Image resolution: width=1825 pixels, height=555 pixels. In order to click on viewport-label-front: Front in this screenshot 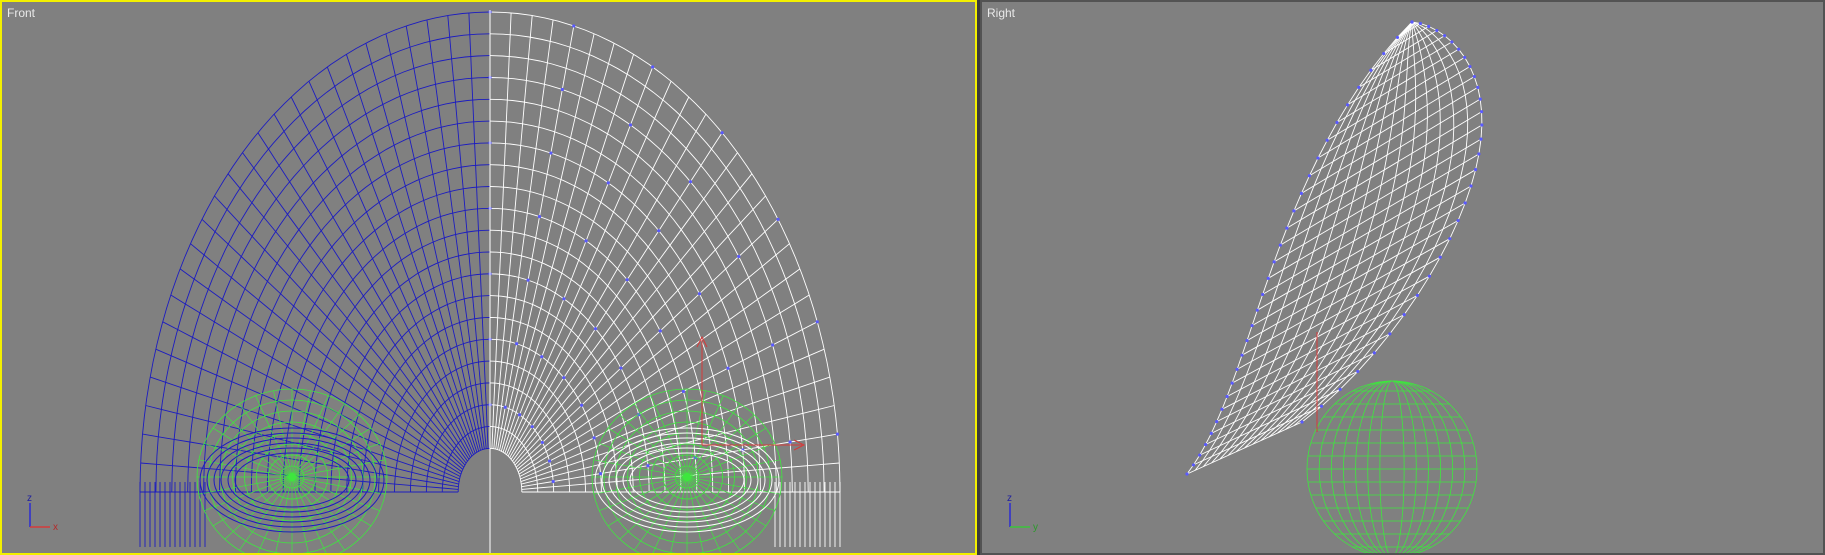, I will do `click(21, 13)`.